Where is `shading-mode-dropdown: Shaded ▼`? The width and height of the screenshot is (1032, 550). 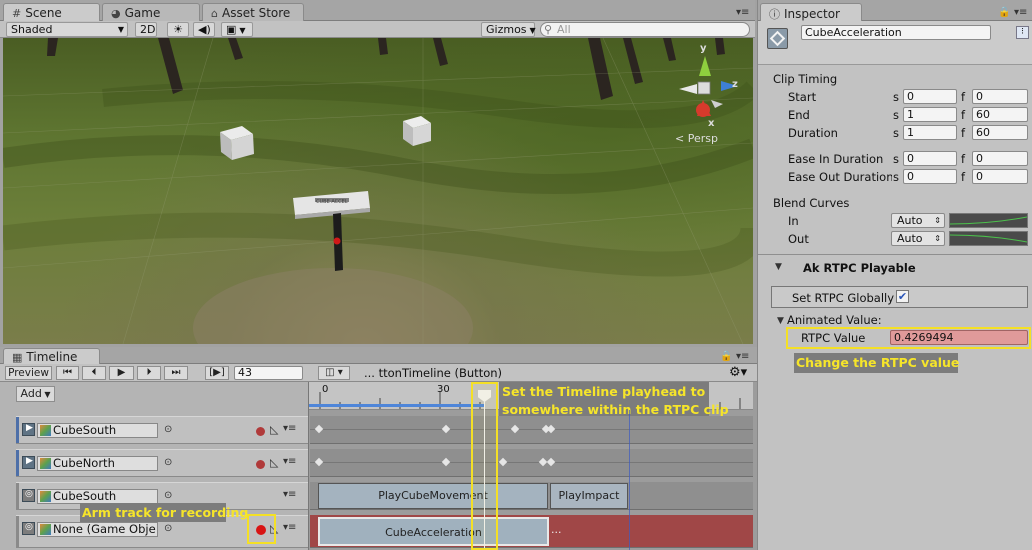 shading-mode-dropdown: Shaded ▼ is located at coordinates (67, 29).